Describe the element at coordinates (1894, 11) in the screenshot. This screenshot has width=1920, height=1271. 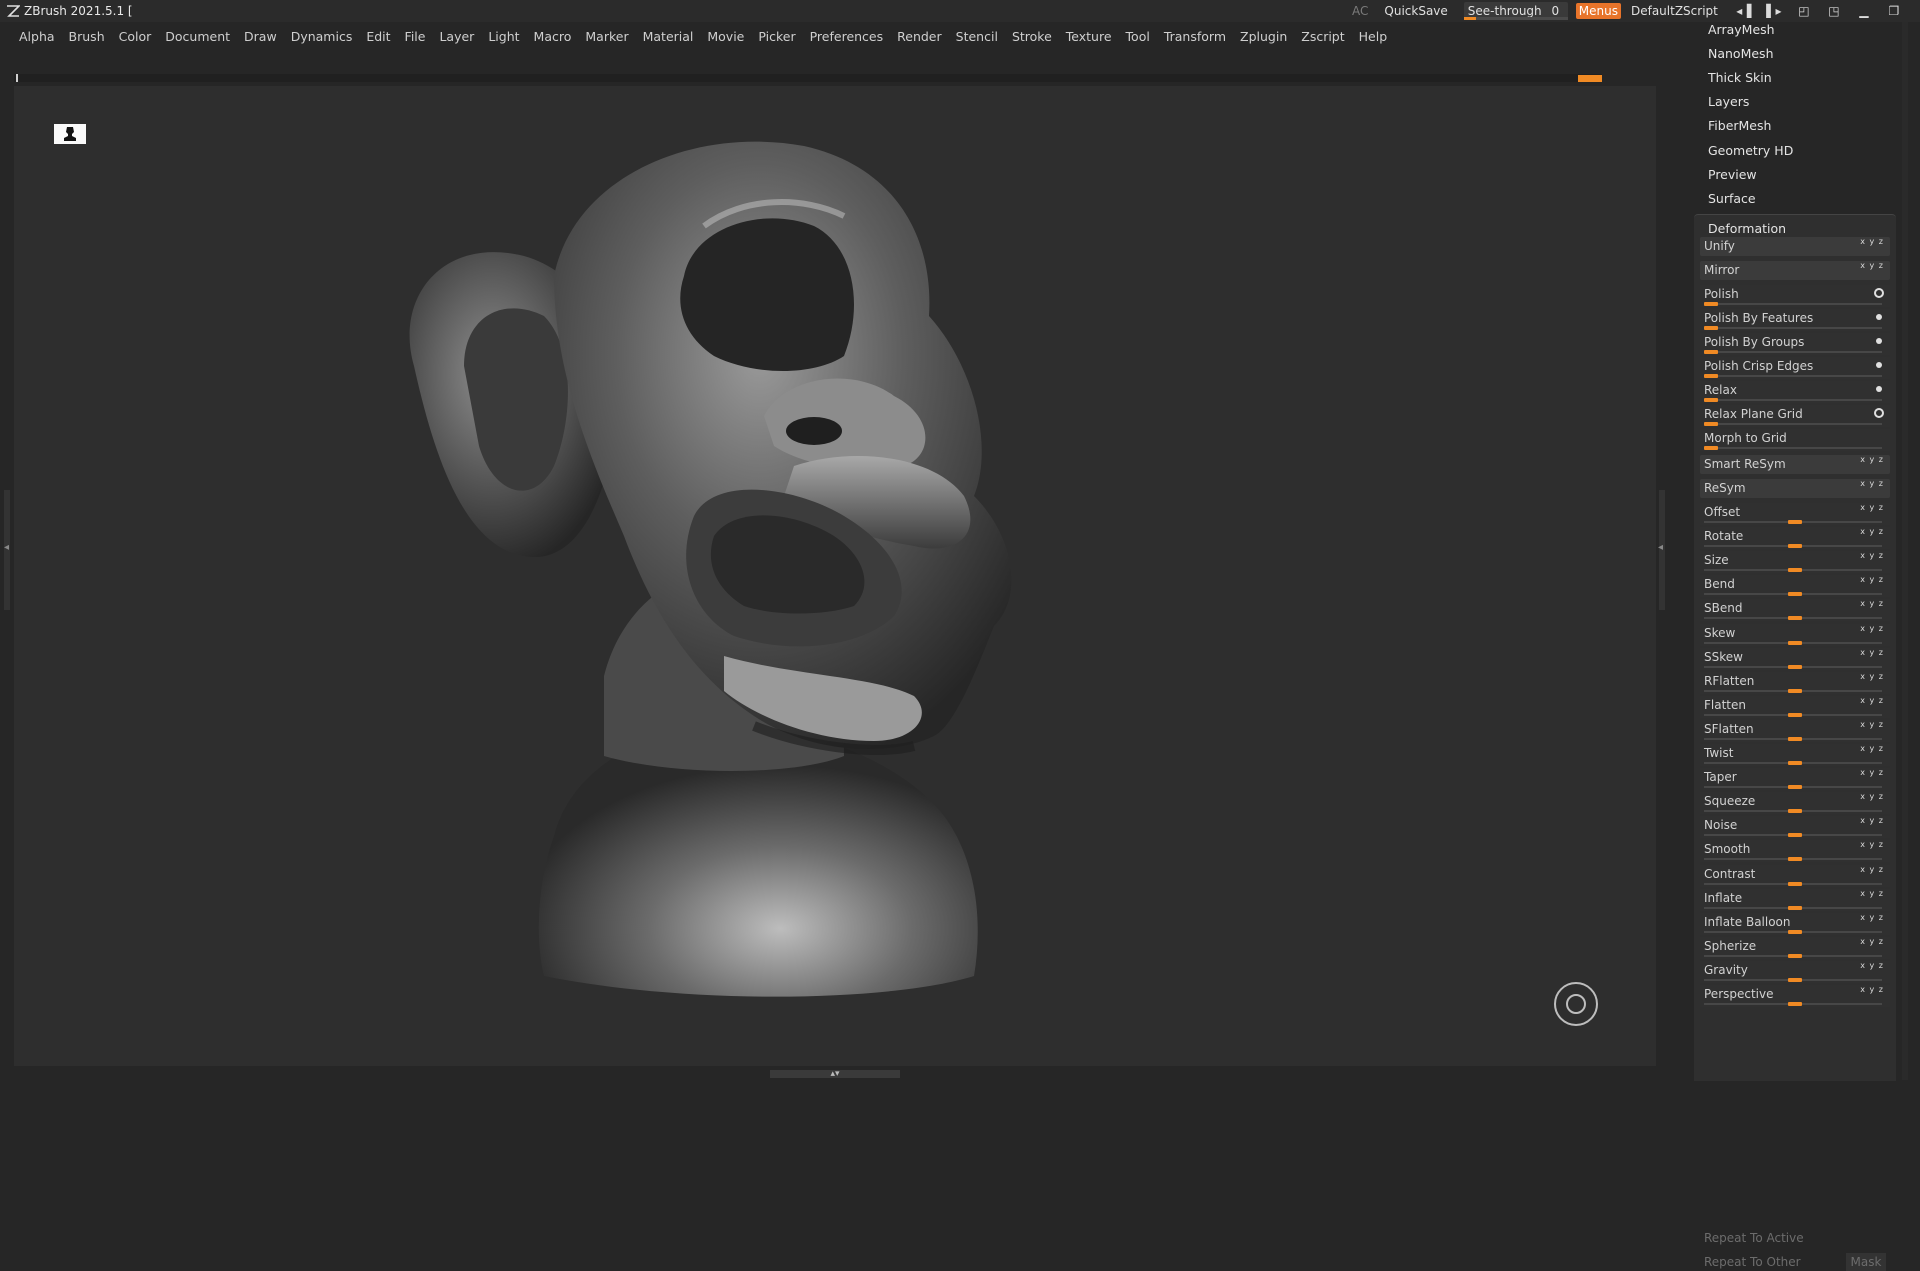
I see `restore-icon: ❐` at that location.